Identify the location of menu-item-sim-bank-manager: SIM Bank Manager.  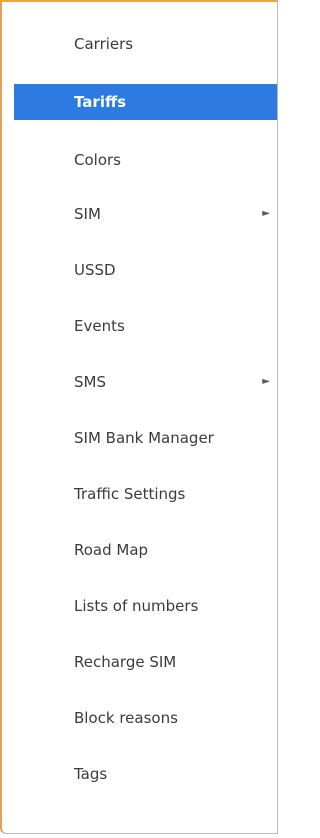
(145, 438).